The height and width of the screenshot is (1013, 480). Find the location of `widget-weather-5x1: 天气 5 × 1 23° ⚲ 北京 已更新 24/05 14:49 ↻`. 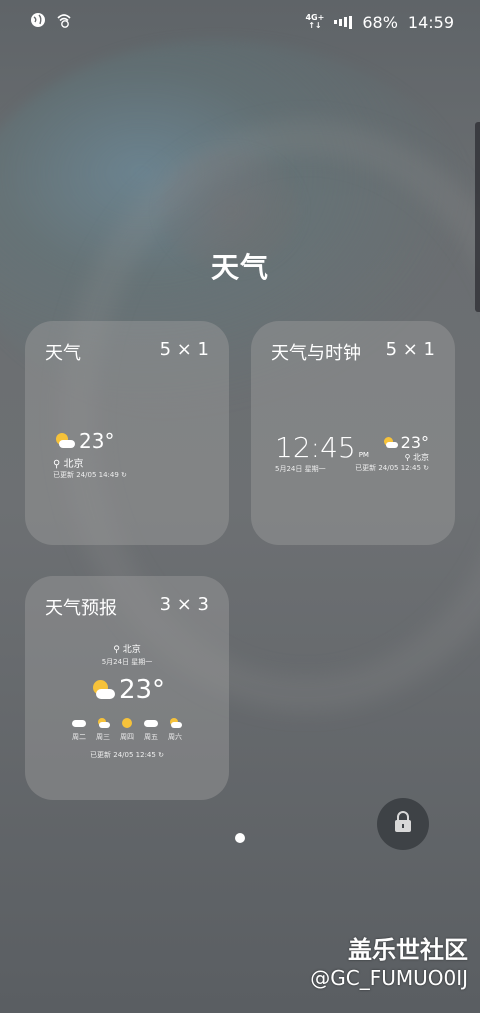

widget-weather-5x1: 天气 5 × 1 23° ⚲ 北京 已更新 24/05 14:49 ↻ is located at coordinates (127, 433).